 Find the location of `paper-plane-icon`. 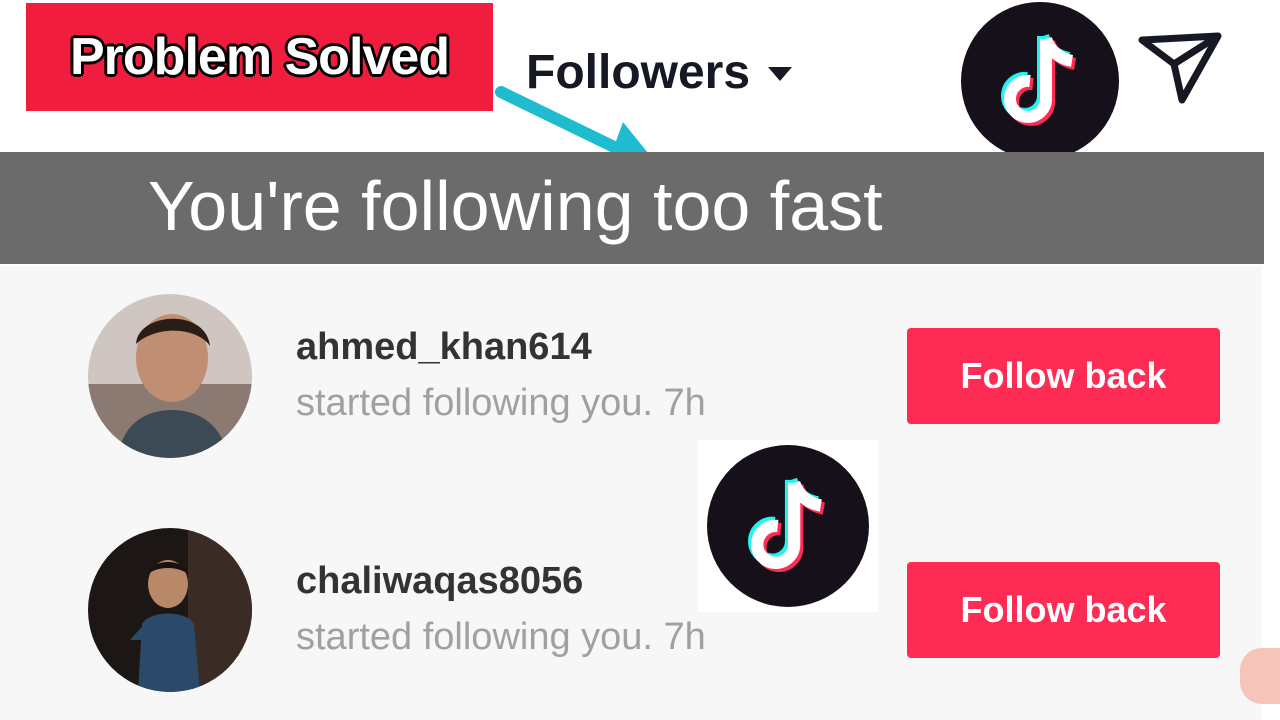

paper-plane-icon is located at coordinates (1180, 67).